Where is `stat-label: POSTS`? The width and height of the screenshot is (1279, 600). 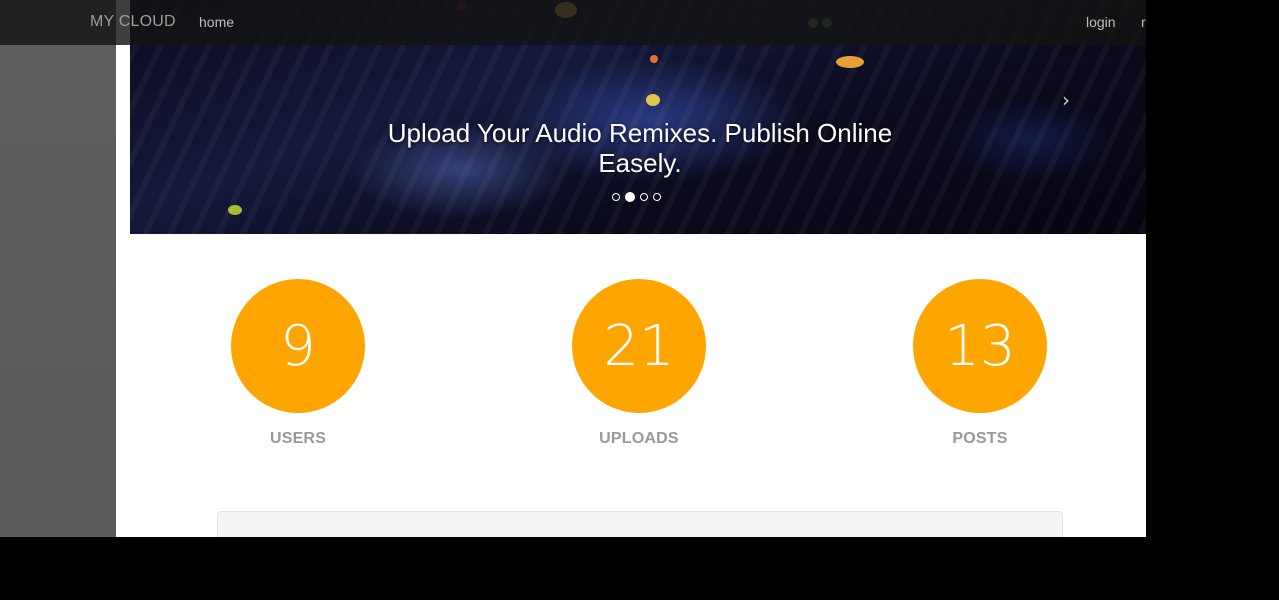
stat-label: POSTS is located at coordinates (980, 438).